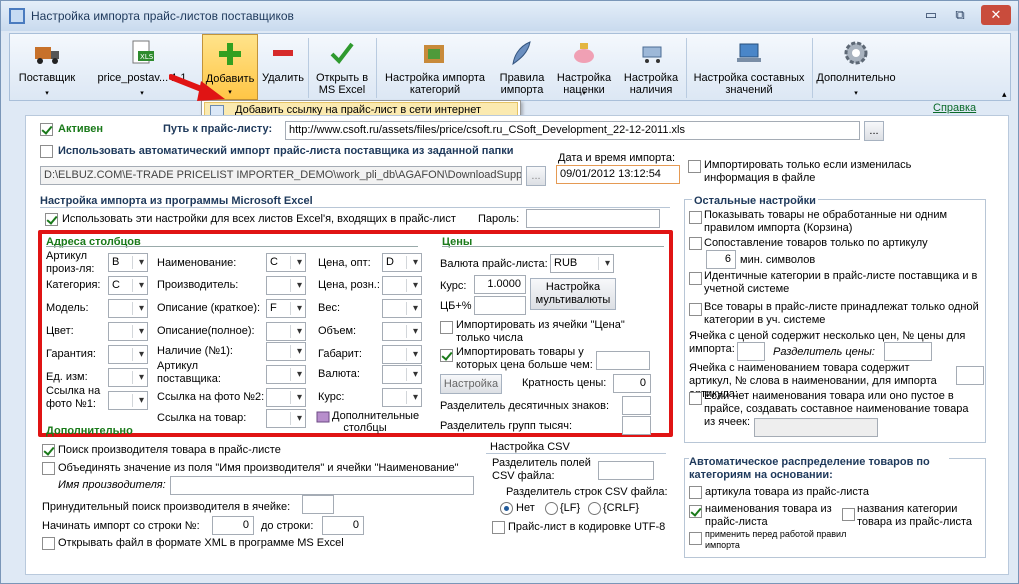 This screenshot has width=1019, height=584. I want to click on numbers-only-checkbox, so click(446, 327).